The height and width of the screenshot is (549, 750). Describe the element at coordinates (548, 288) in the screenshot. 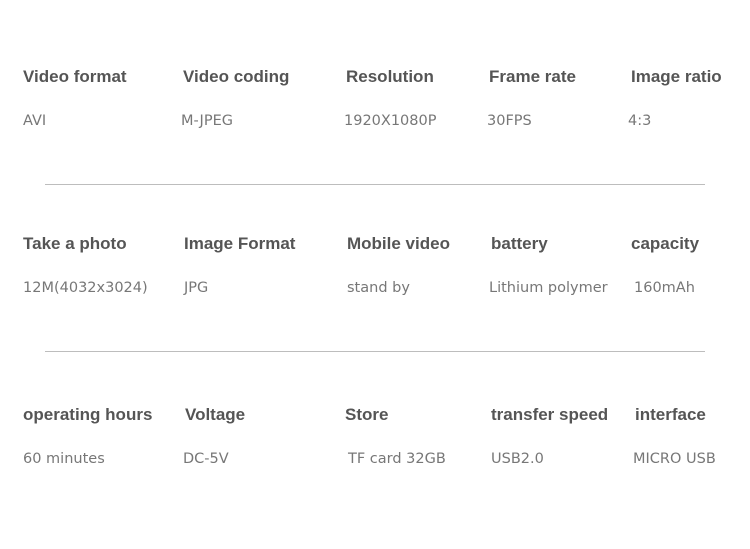

I see `spec-value: Lithium polymer` at that location.